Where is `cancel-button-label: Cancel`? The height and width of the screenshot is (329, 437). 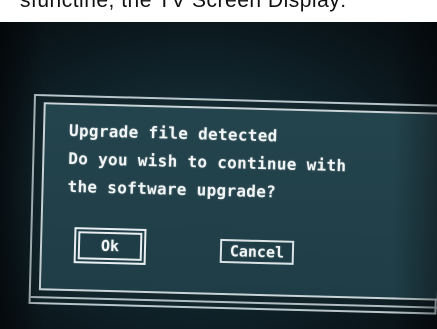 cancel-button-label: Cancel is located at coordinates (257, 252).